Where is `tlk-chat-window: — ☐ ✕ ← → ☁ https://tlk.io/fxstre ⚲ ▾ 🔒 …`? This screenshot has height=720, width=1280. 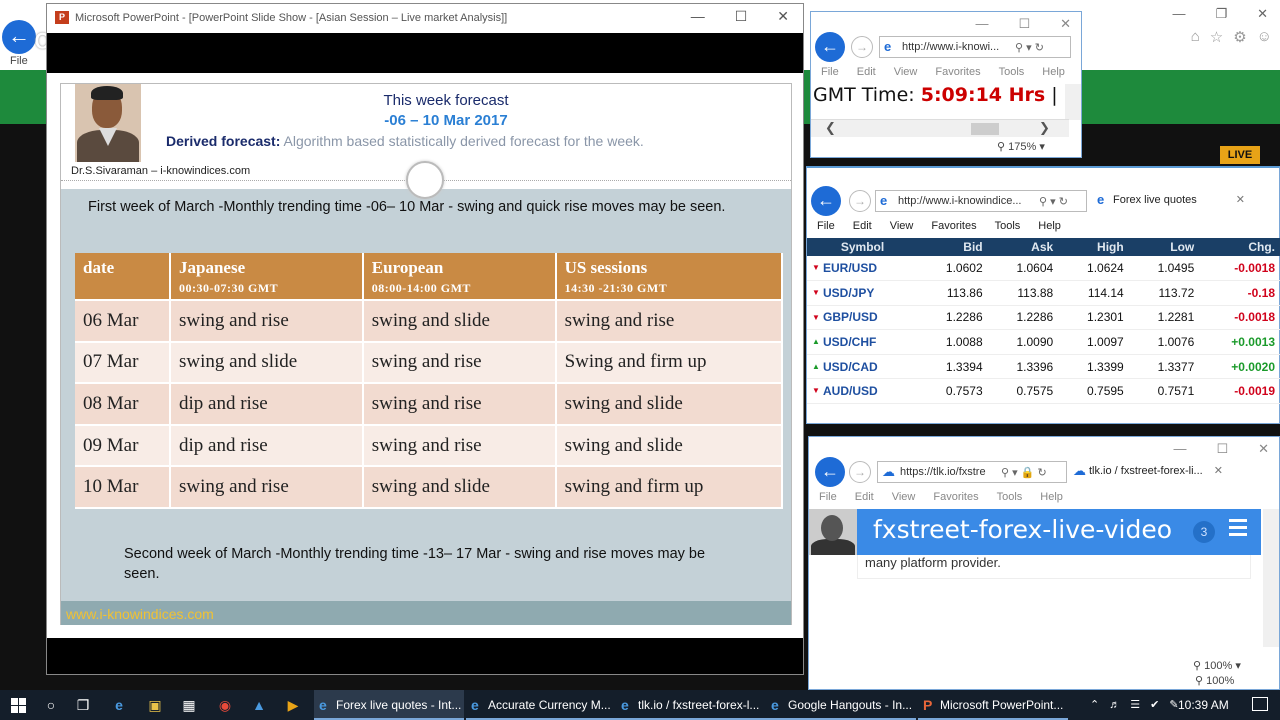
tlk-chat-window: — ☐ ✕ ← → ☁ https://tlk.io/fxstre ⚲ ▾ 🔒 … is located at coordinates (1044, 563).